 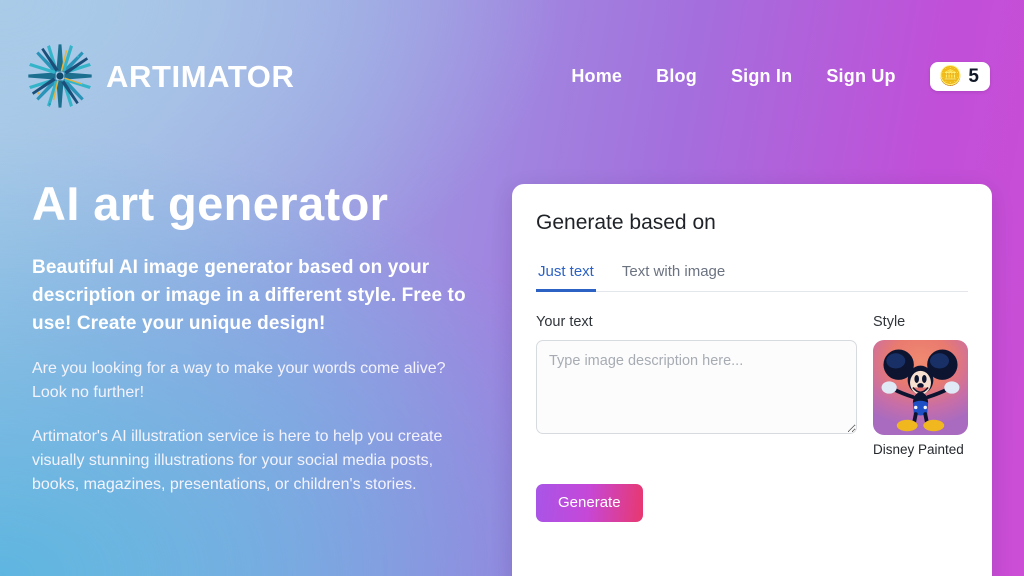 I want to click on generator-title: Generate based on, so click(x=626, y=222).